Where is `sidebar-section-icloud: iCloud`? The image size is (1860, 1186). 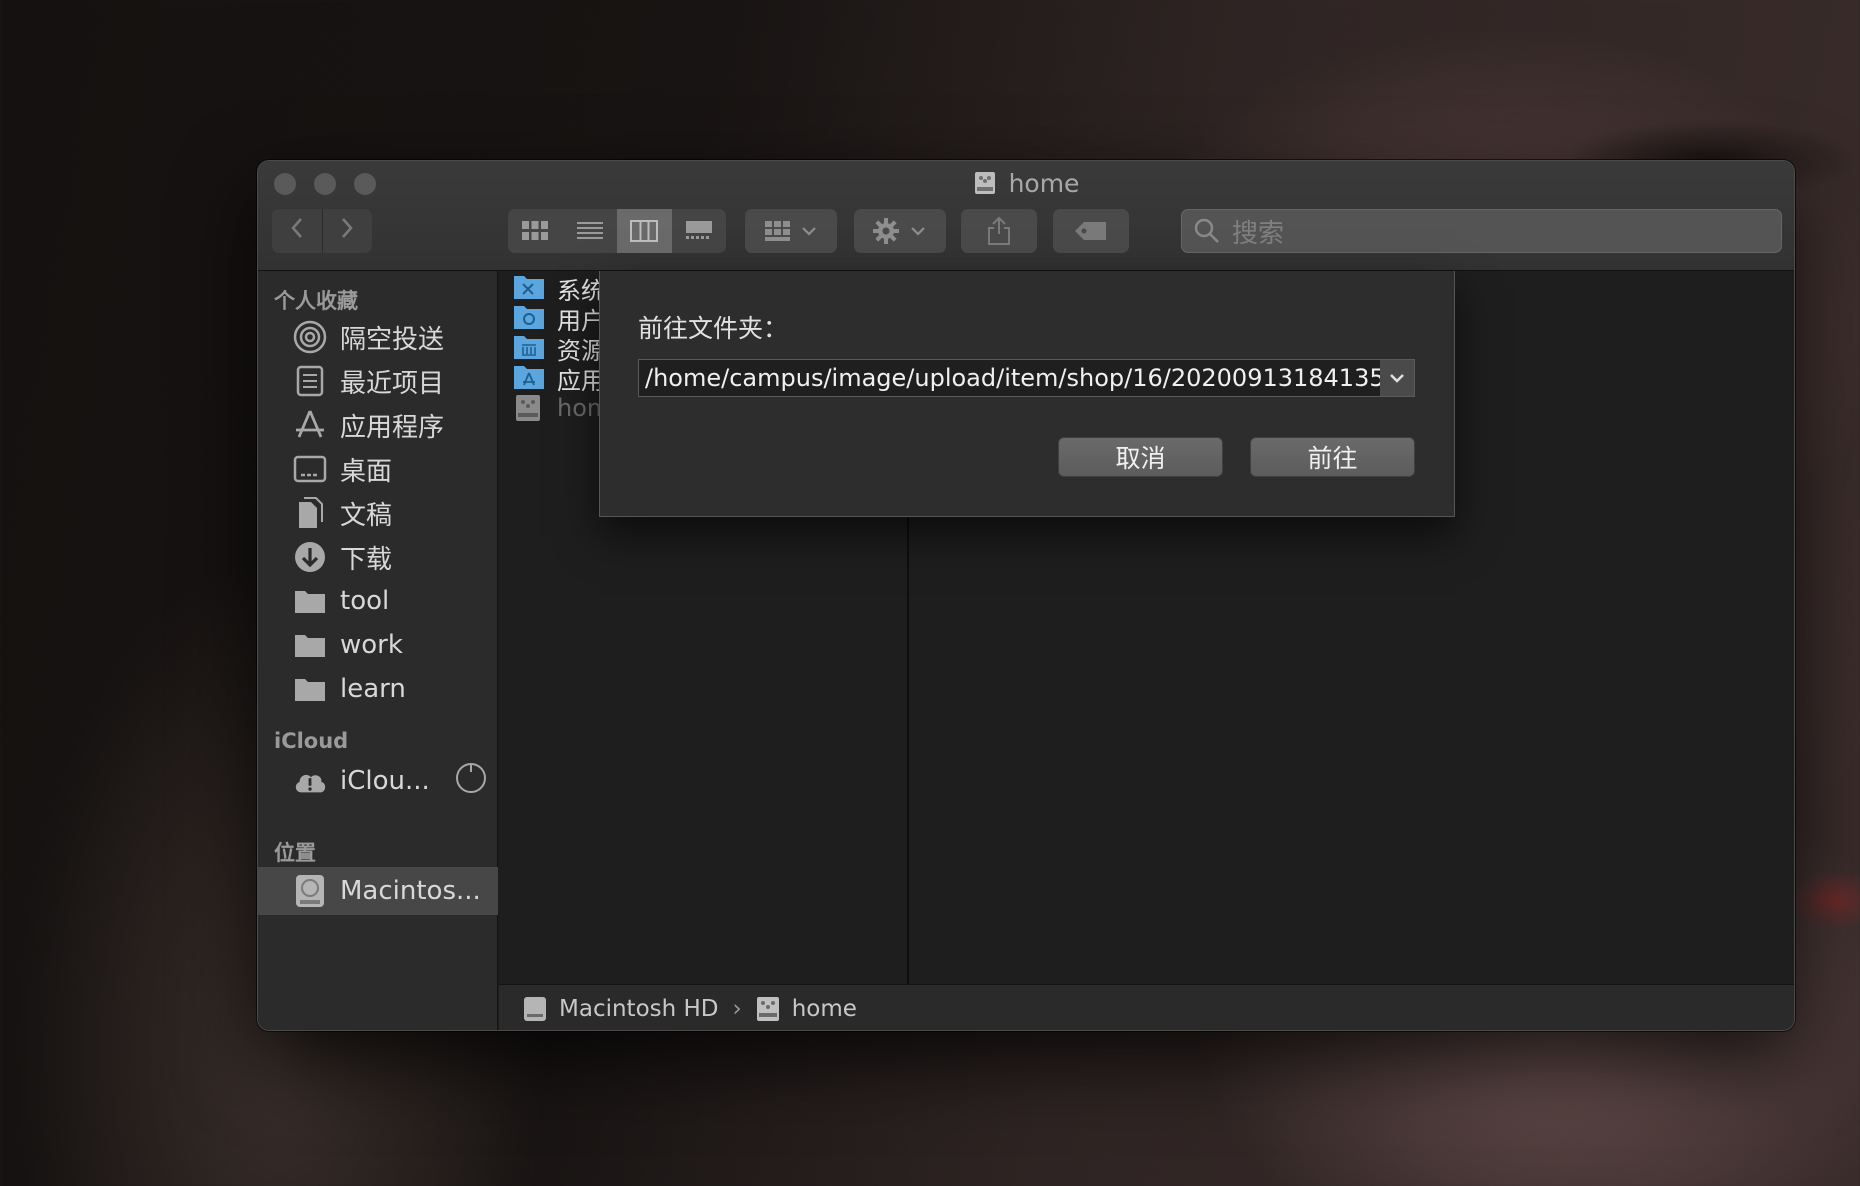
sidebar-section-icloud: iCloud is located at coordinates (311, 741).